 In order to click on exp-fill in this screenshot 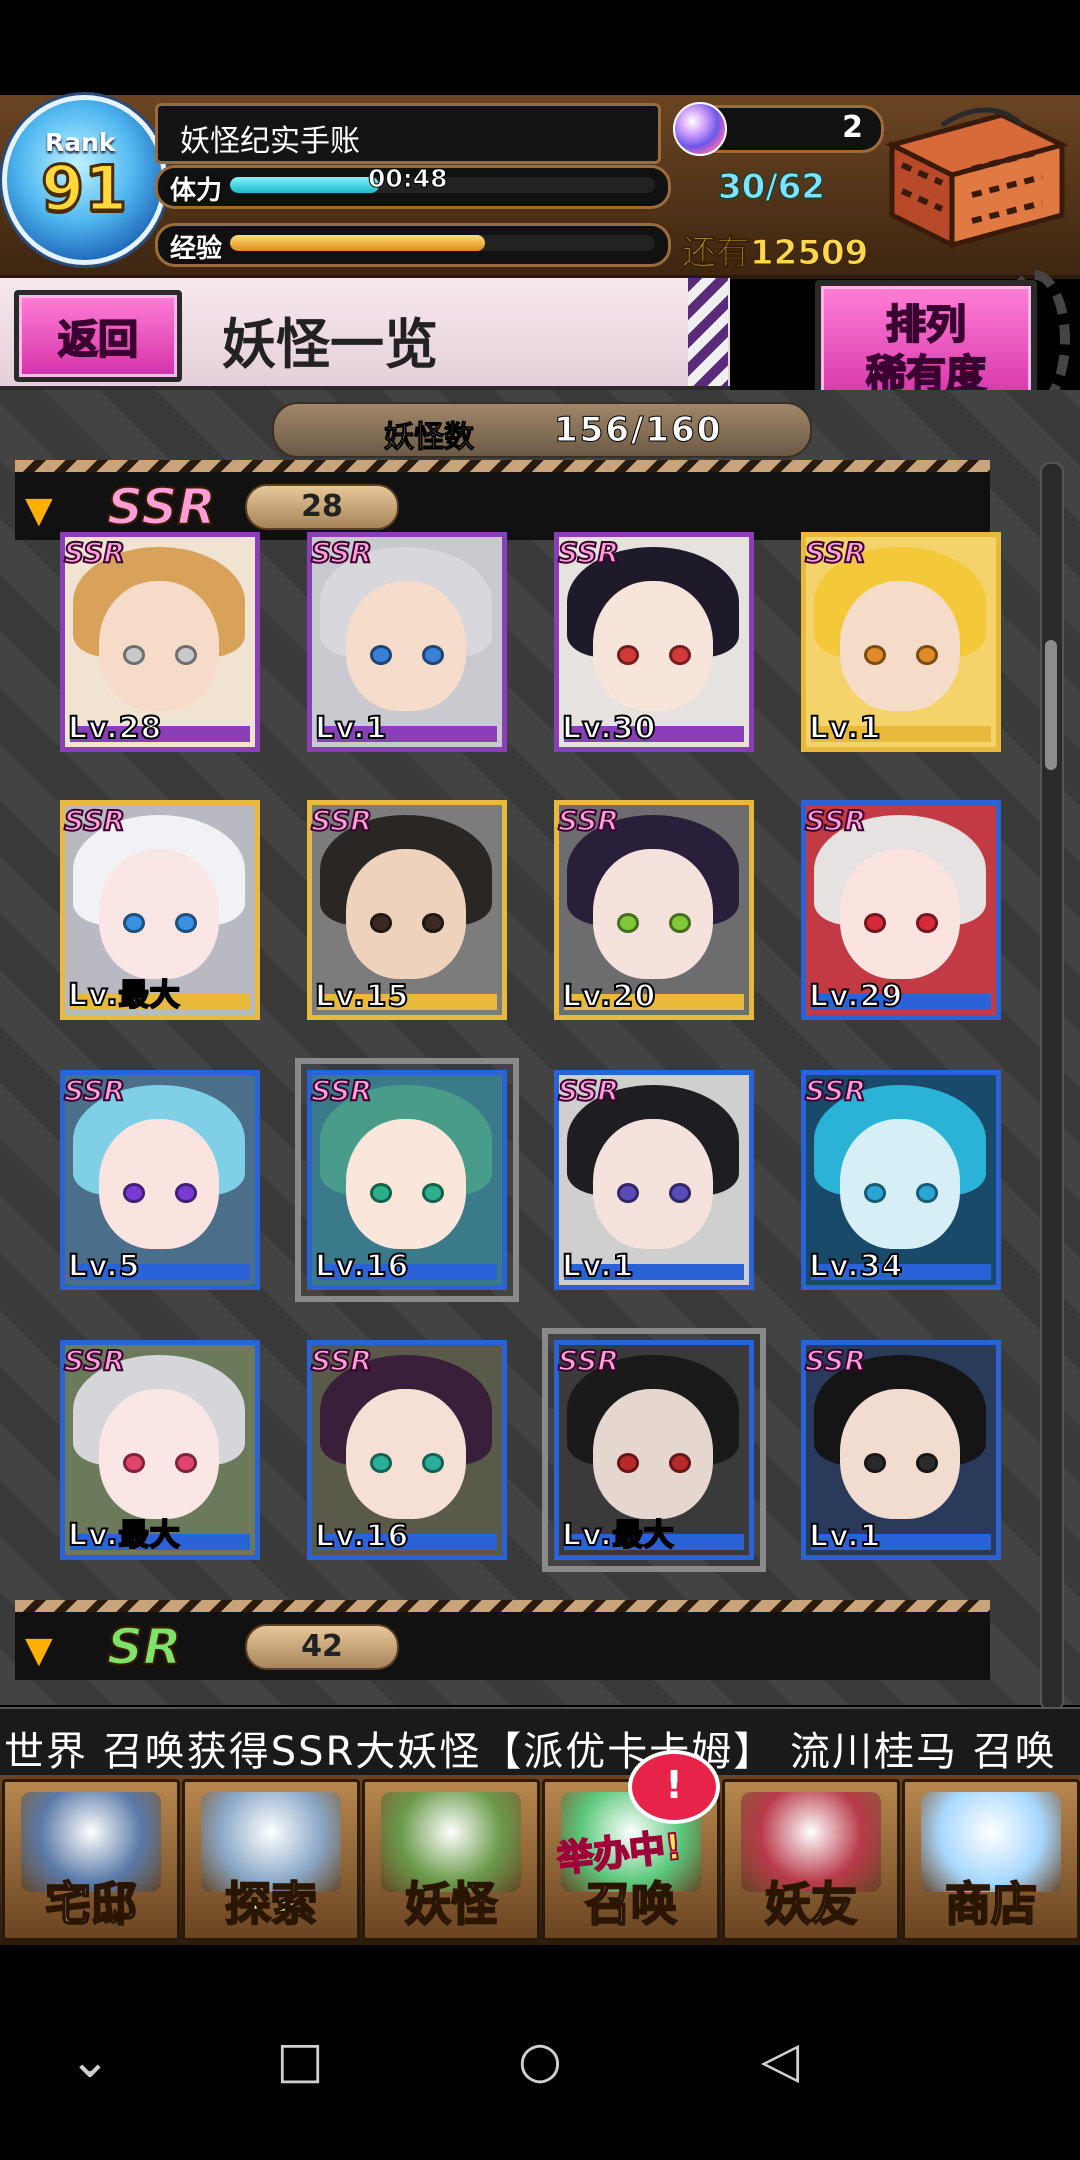, I will do `click(357, 243)`.